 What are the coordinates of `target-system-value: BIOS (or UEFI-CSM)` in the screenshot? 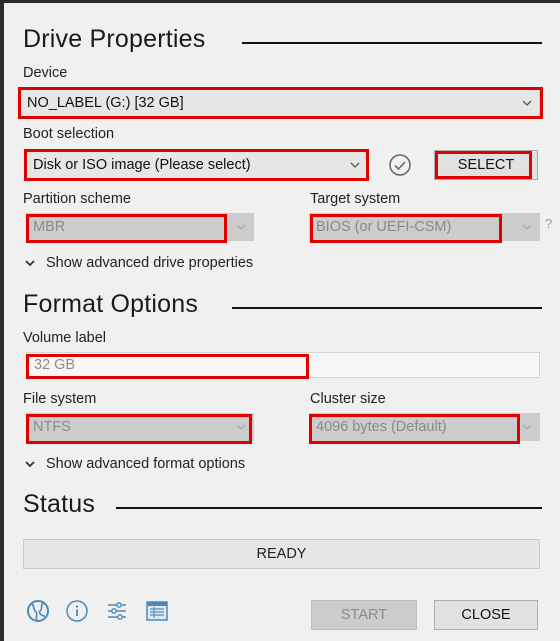 It's located at (384, 227).